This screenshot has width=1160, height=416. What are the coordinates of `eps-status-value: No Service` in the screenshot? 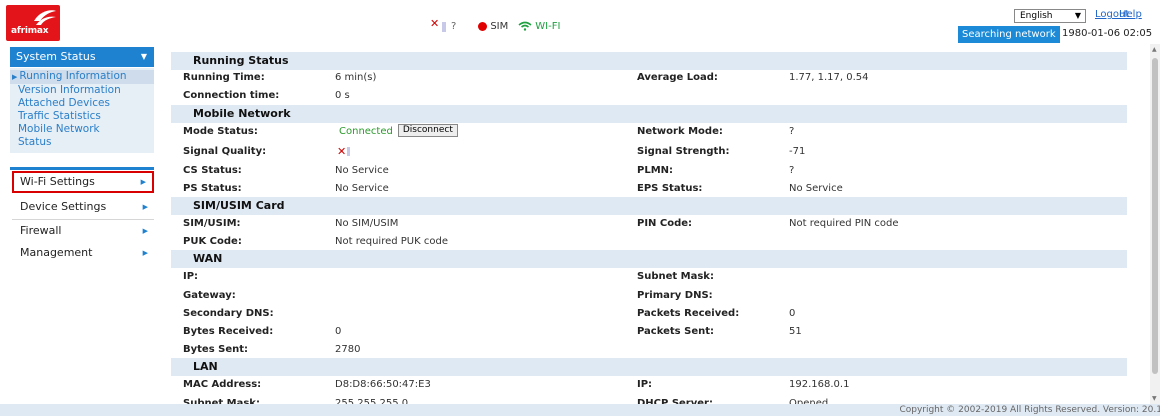 It's located at (816, 188).